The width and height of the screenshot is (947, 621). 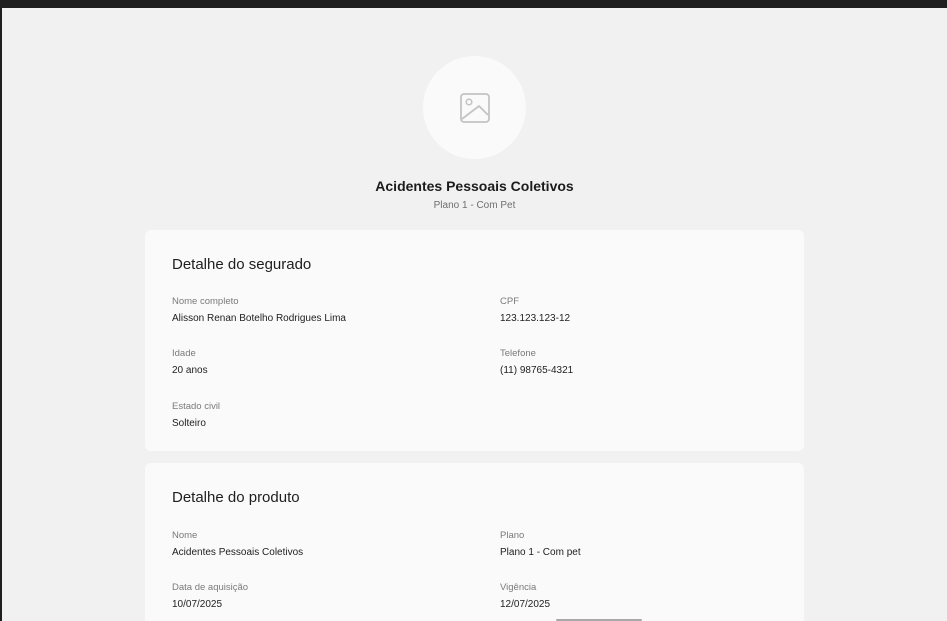 I want to click on product-title: Acidentes Pessoais Coletivos, so click(x=474, y=186).